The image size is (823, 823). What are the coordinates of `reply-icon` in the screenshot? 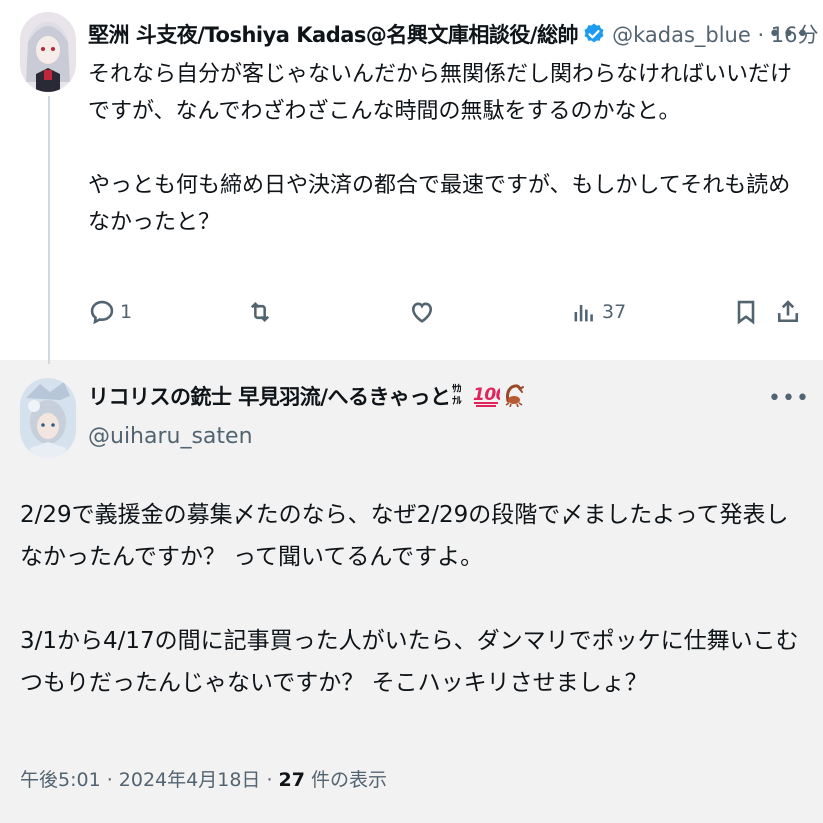 It's located at (102, 312).